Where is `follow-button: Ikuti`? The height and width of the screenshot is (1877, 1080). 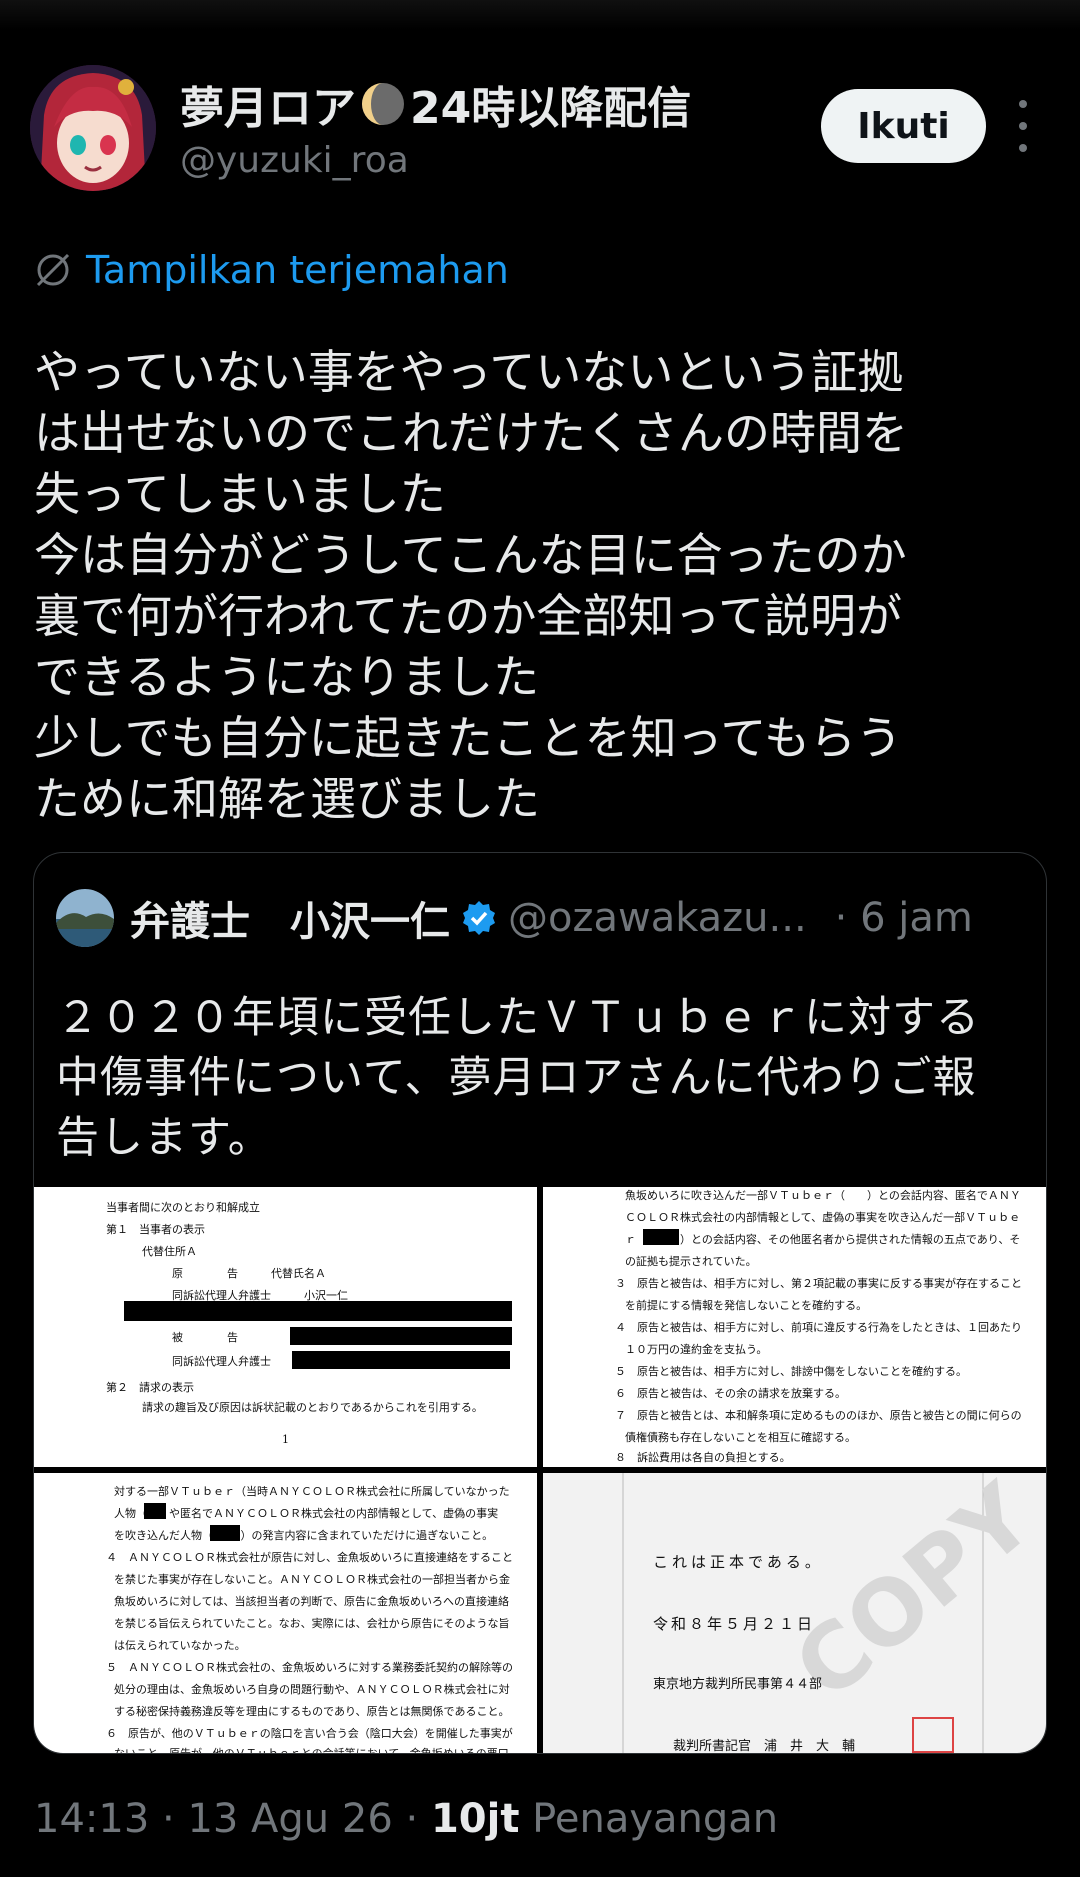
follow-button: Ikuti is located at coordinates (903, 126).